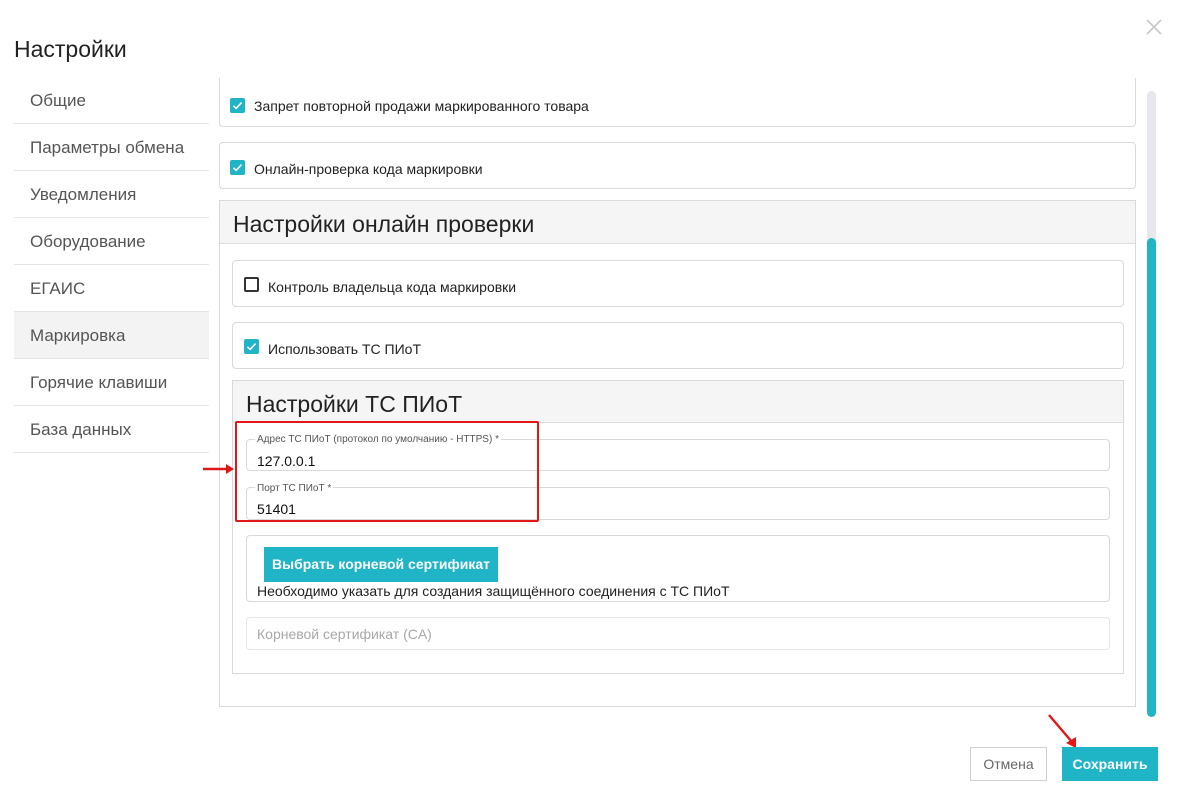 Image resolution: width=1179 pixels, height=797 pixels. Describe the element at coordinates (219, 469) in the screenshot. I see `arrow-right-icon` at that location.